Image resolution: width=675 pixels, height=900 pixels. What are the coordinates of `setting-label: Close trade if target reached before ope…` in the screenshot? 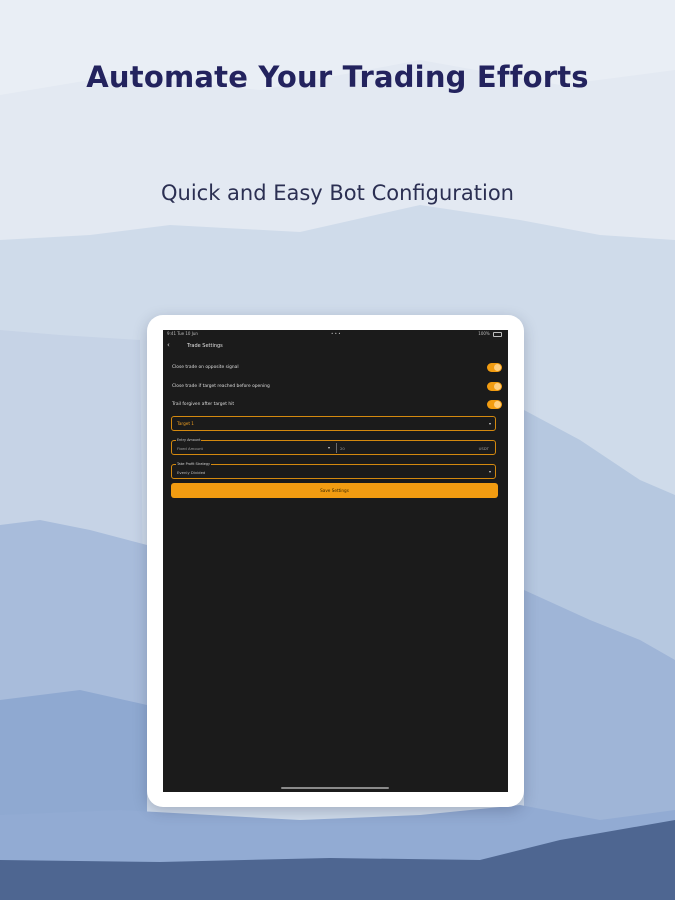 It's located at (221, 386).